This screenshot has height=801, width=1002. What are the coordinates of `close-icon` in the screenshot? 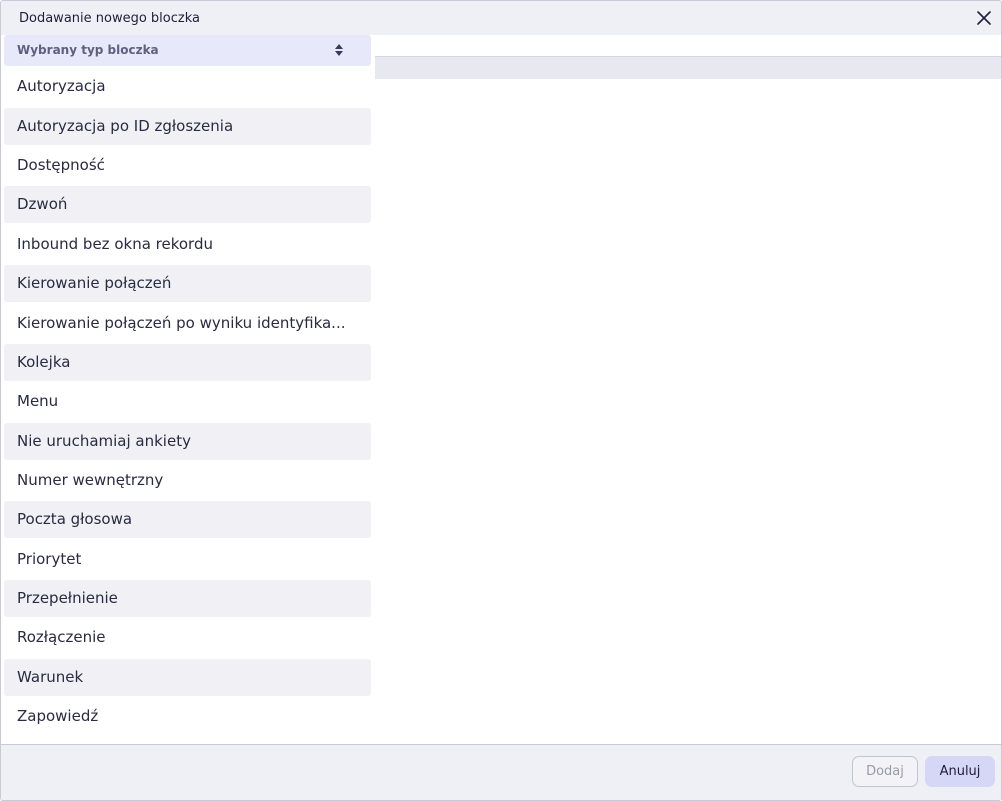 It's located at (984, 18).